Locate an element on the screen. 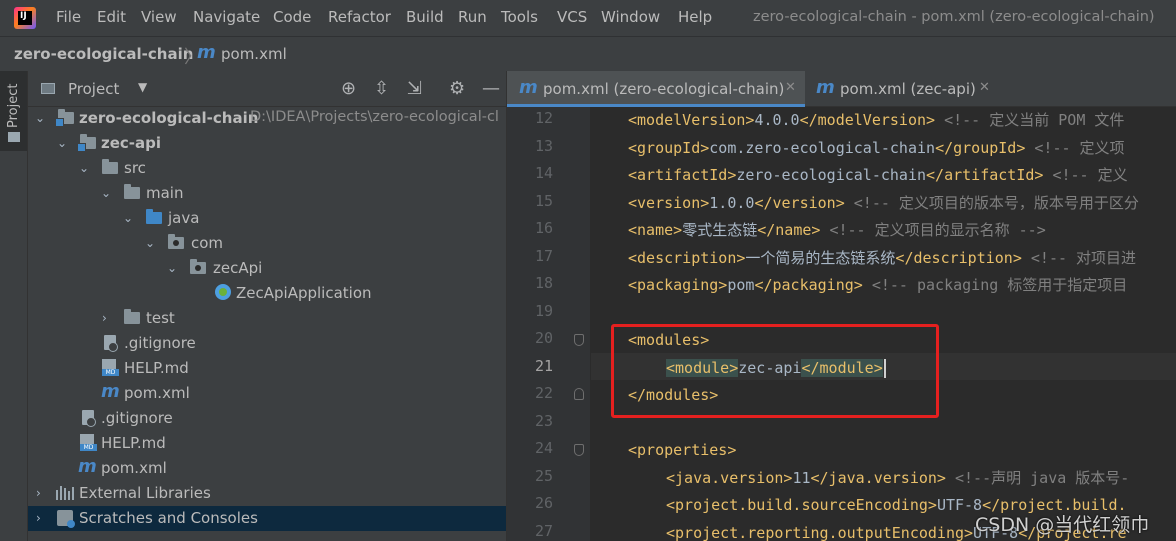  collapse-all-icon: ⇲ is located at coordinates (414, 88).